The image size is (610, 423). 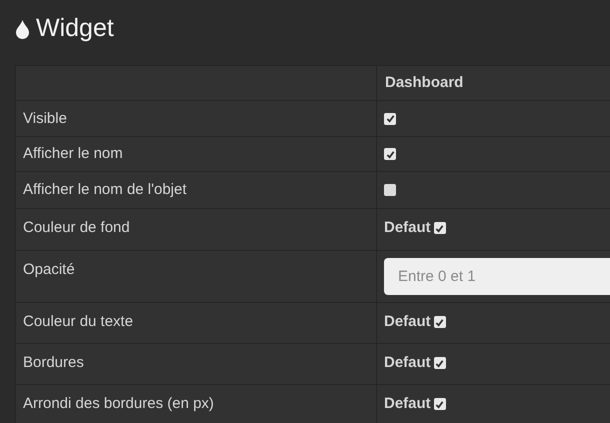 What do you see at coordinates (53, 363) in the screenshot?
I see `row-label: Bordures` at bounding box center [53, 363].